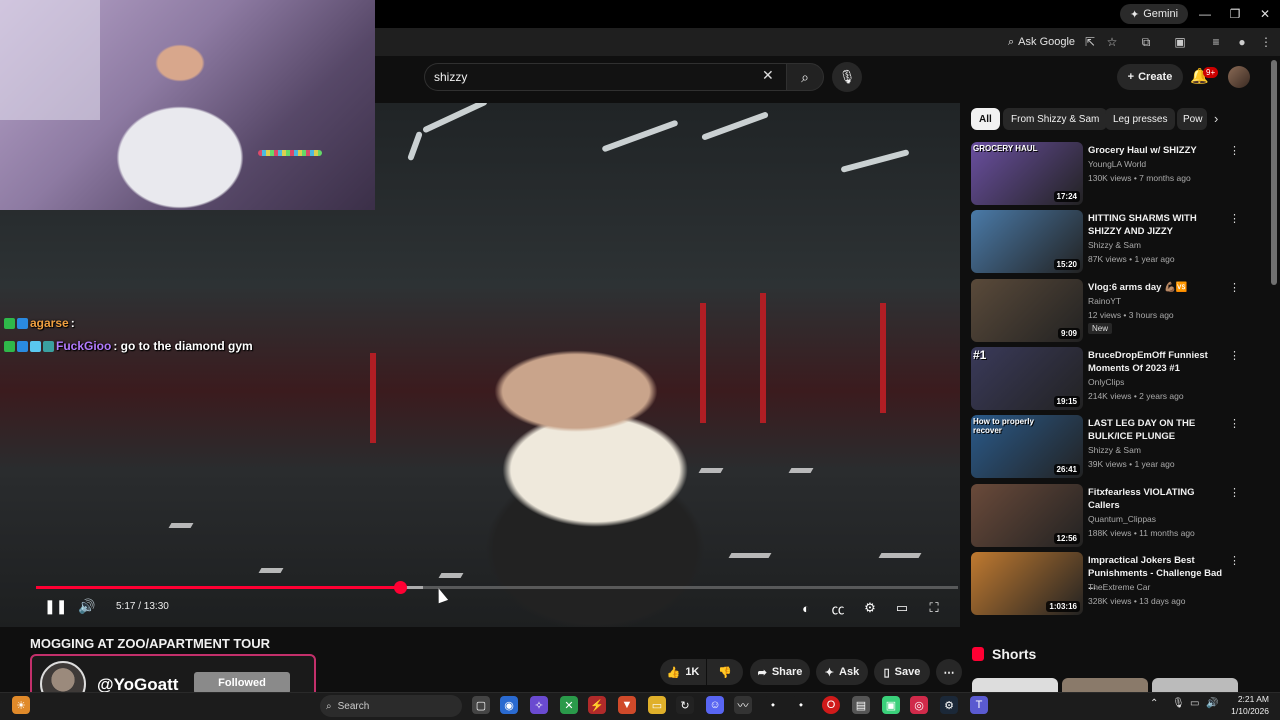  I want to click on video-thumbnail: #1 19:15, so click(1027, 378).